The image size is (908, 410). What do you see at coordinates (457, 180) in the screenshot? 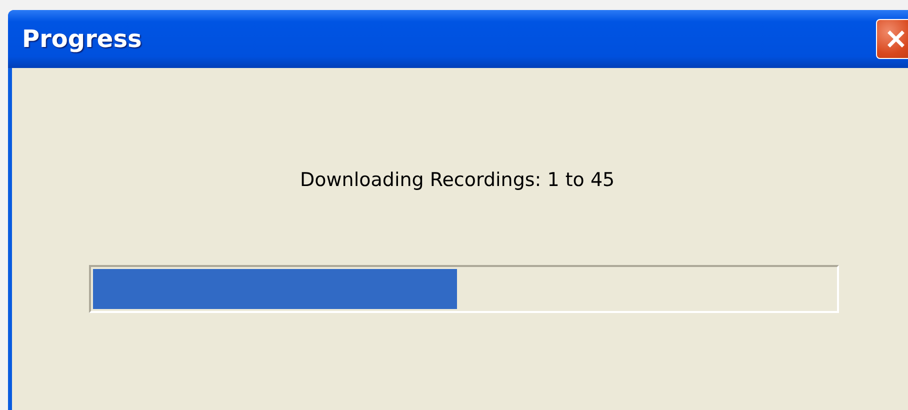
I see `status-message: Downloading Recordings: 1 to 45` at bounding box center [457, 180].